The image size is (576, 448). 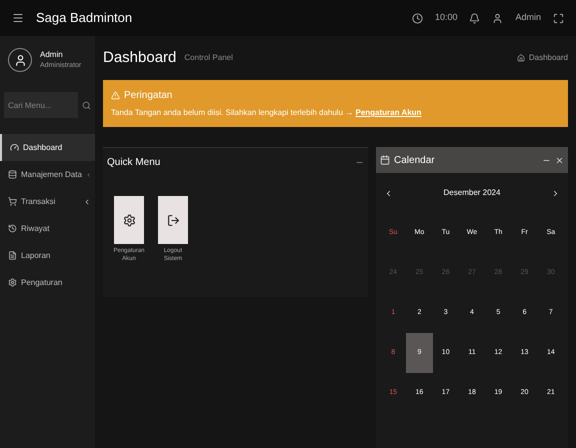 What do you see at coordinates (335, 95) in the screenshot?
I see `alert-title: Peringatan` at bounding box center [335, 95].